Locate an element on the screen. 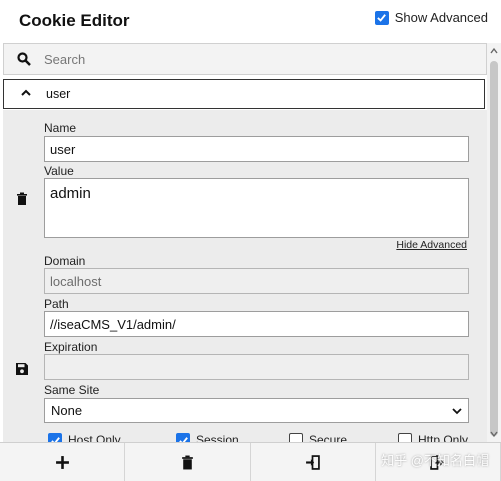 The width and height of the screenshot is (501, 481). scroll-down-icon is located at coordinates (494, 434).